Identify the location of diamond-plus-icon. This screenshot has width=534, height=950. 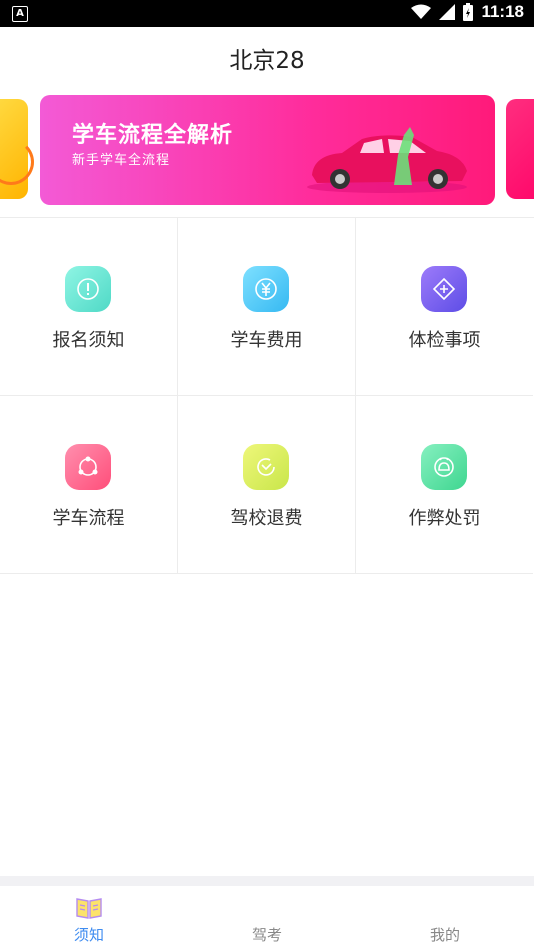
(444, 289).